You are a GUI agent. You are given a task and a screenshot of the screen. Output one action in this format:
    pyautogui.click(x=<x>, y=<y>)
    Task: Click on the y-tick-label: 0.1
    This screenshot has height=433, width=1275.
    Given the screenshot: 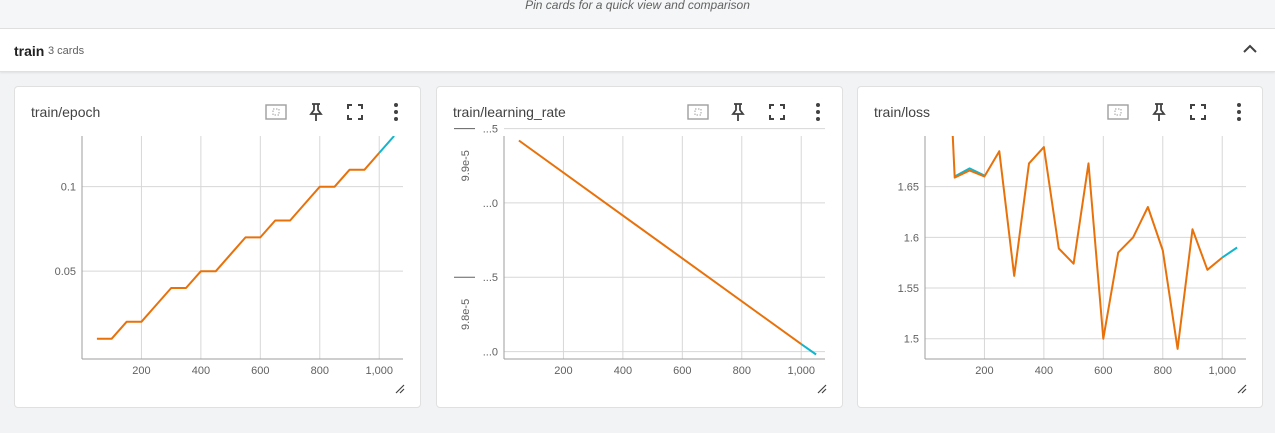 What is the action you would take?
    pyautogui.click(x=68, y=188)
    